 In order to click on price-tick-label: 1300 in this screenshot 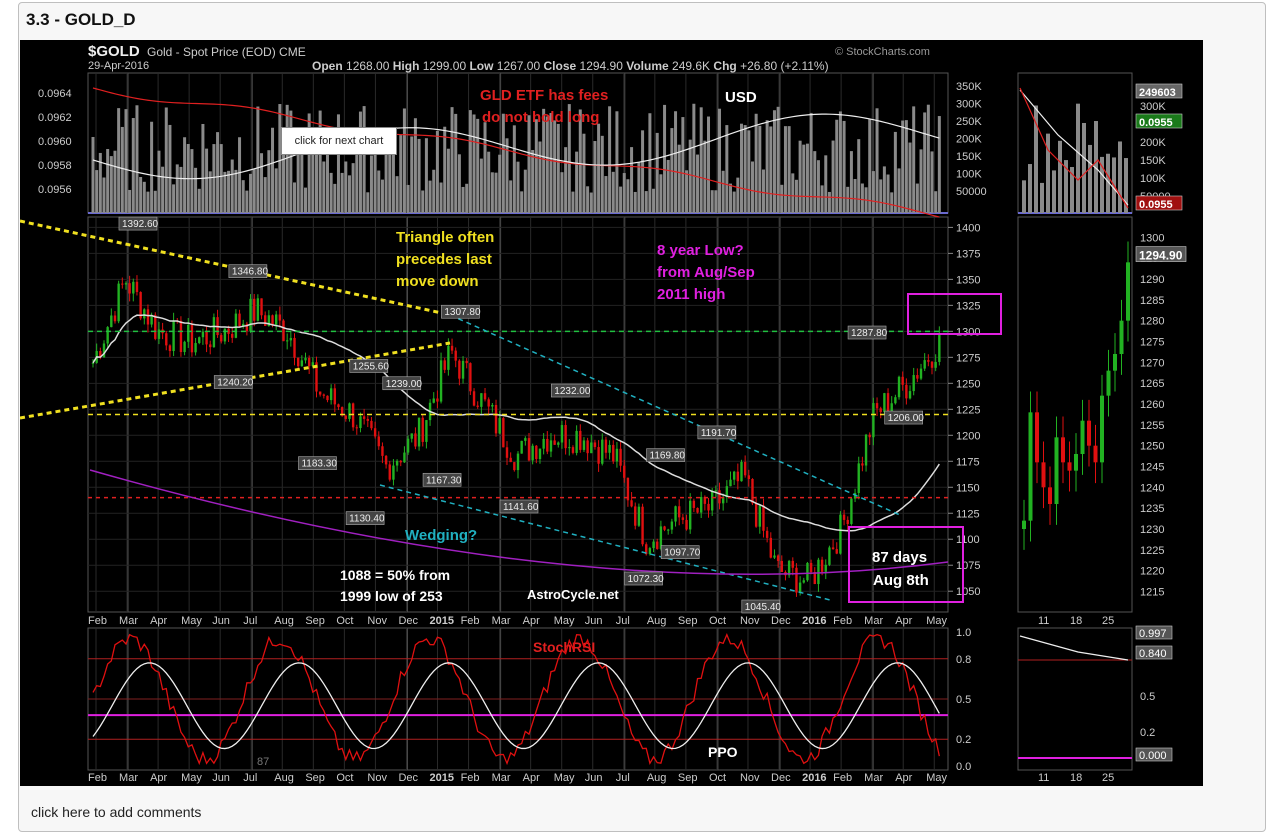, I will do `click(968, 332)`.